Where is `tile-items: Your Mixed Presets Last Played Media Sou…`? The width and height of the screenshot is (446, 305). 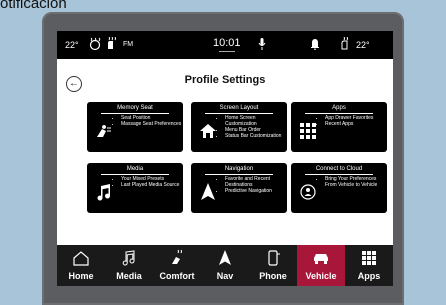
tile-items: Your Mixed Presets Last Played Media Sou… is located at coordinates (148, 182).